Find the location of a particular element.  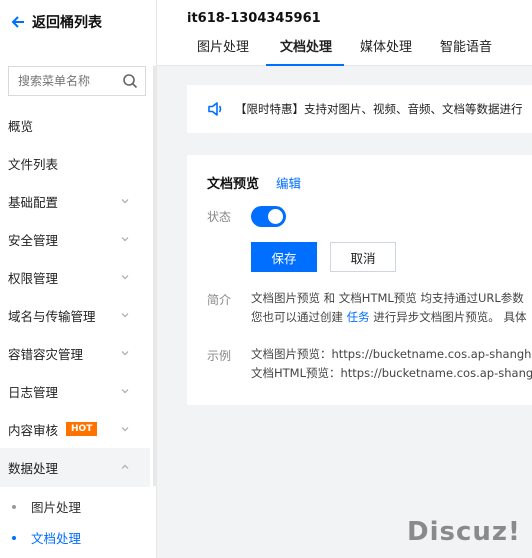

search-icon is located at coordinates (130, 81).